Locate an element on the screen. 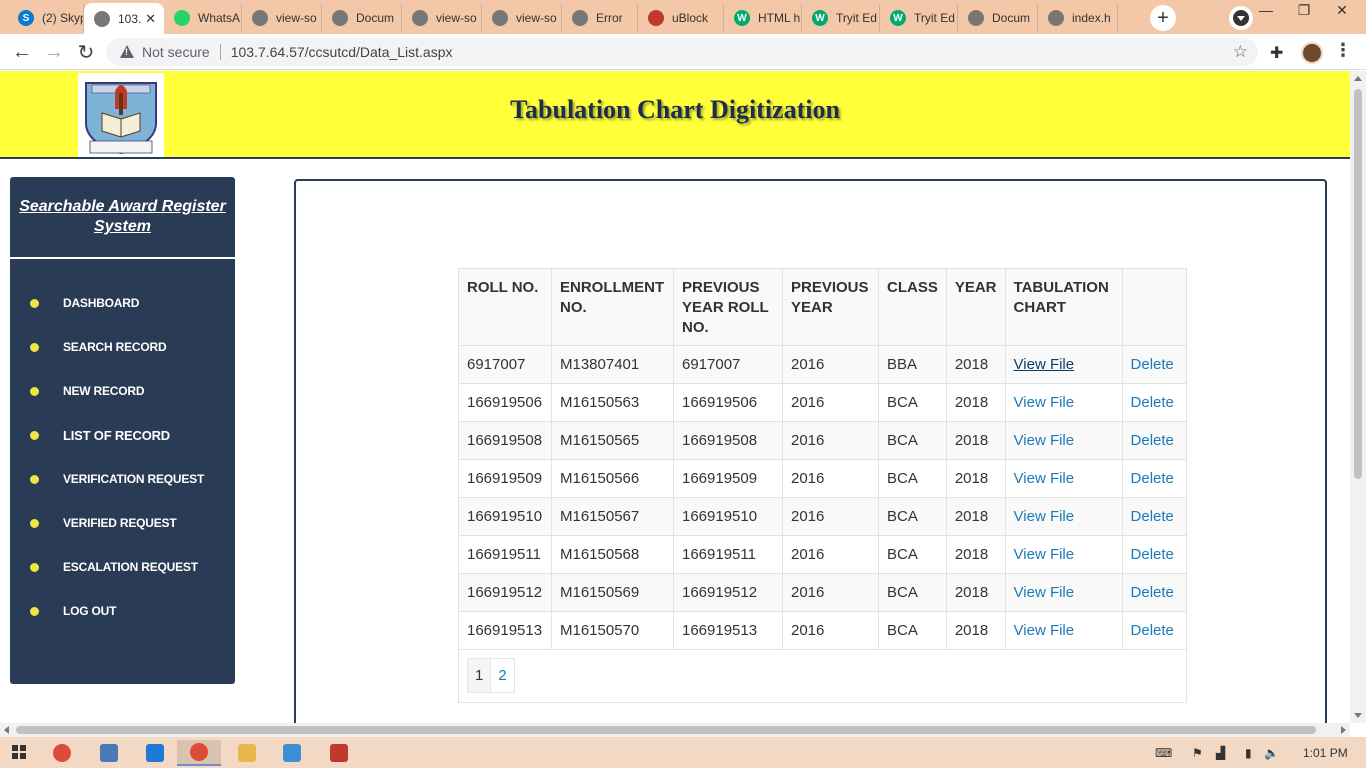 The height and width of the screenshot is (768, 1366). sidebar-item-verified-request: VERIFIED REQUEST is located at coordinates (122, 523).